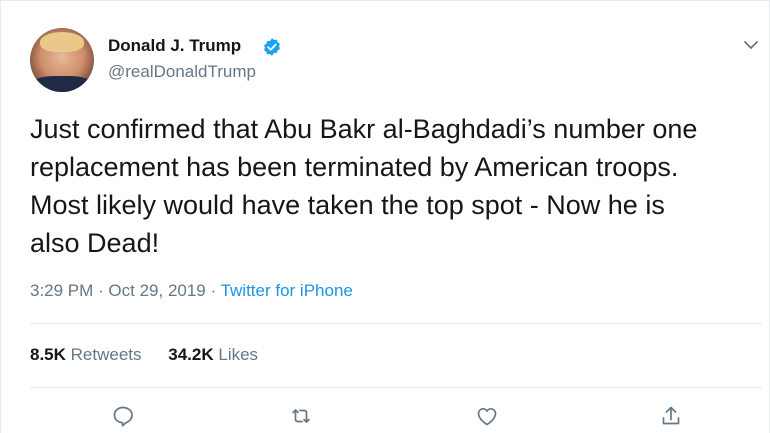 Image resolution: width=770 pixels, height=433 pixels. I want to click on retweet-icon, so click(301, 416).